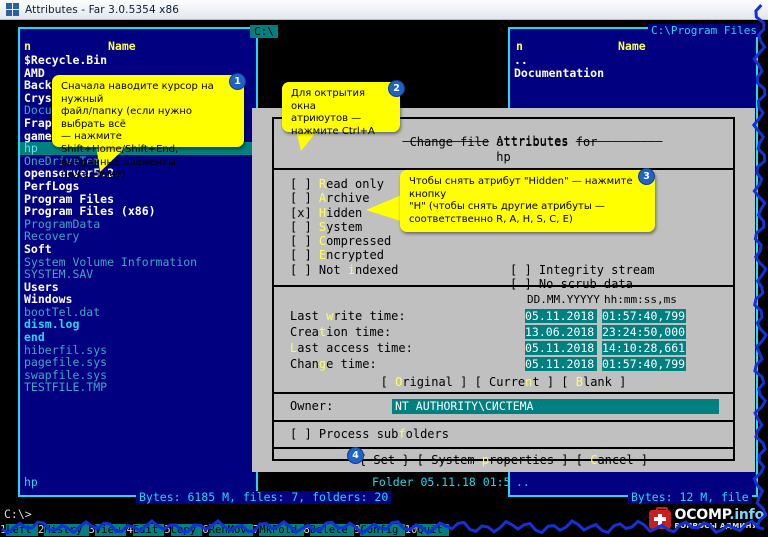 This screenshot has width=768, height=537. I want to click on fkey-config: Config, so click(382, 530).